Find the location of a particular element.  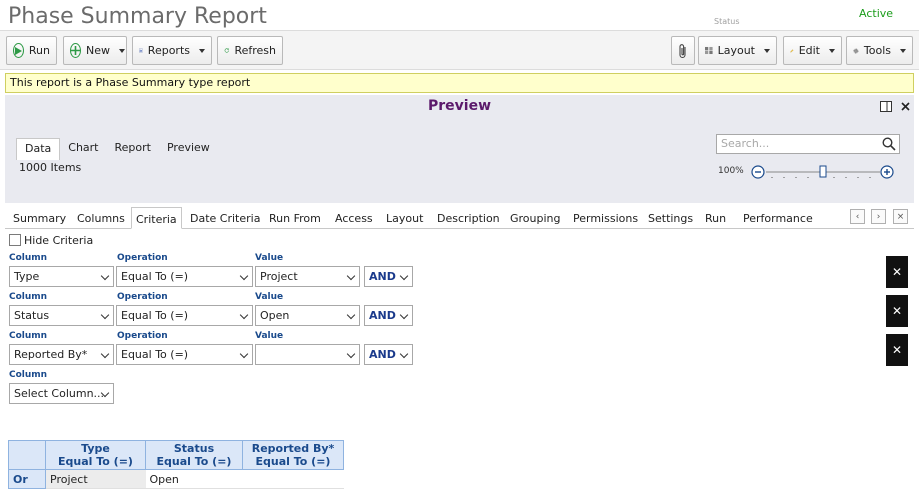

criteria-column-select: Status is located at coordinates (61, 315).